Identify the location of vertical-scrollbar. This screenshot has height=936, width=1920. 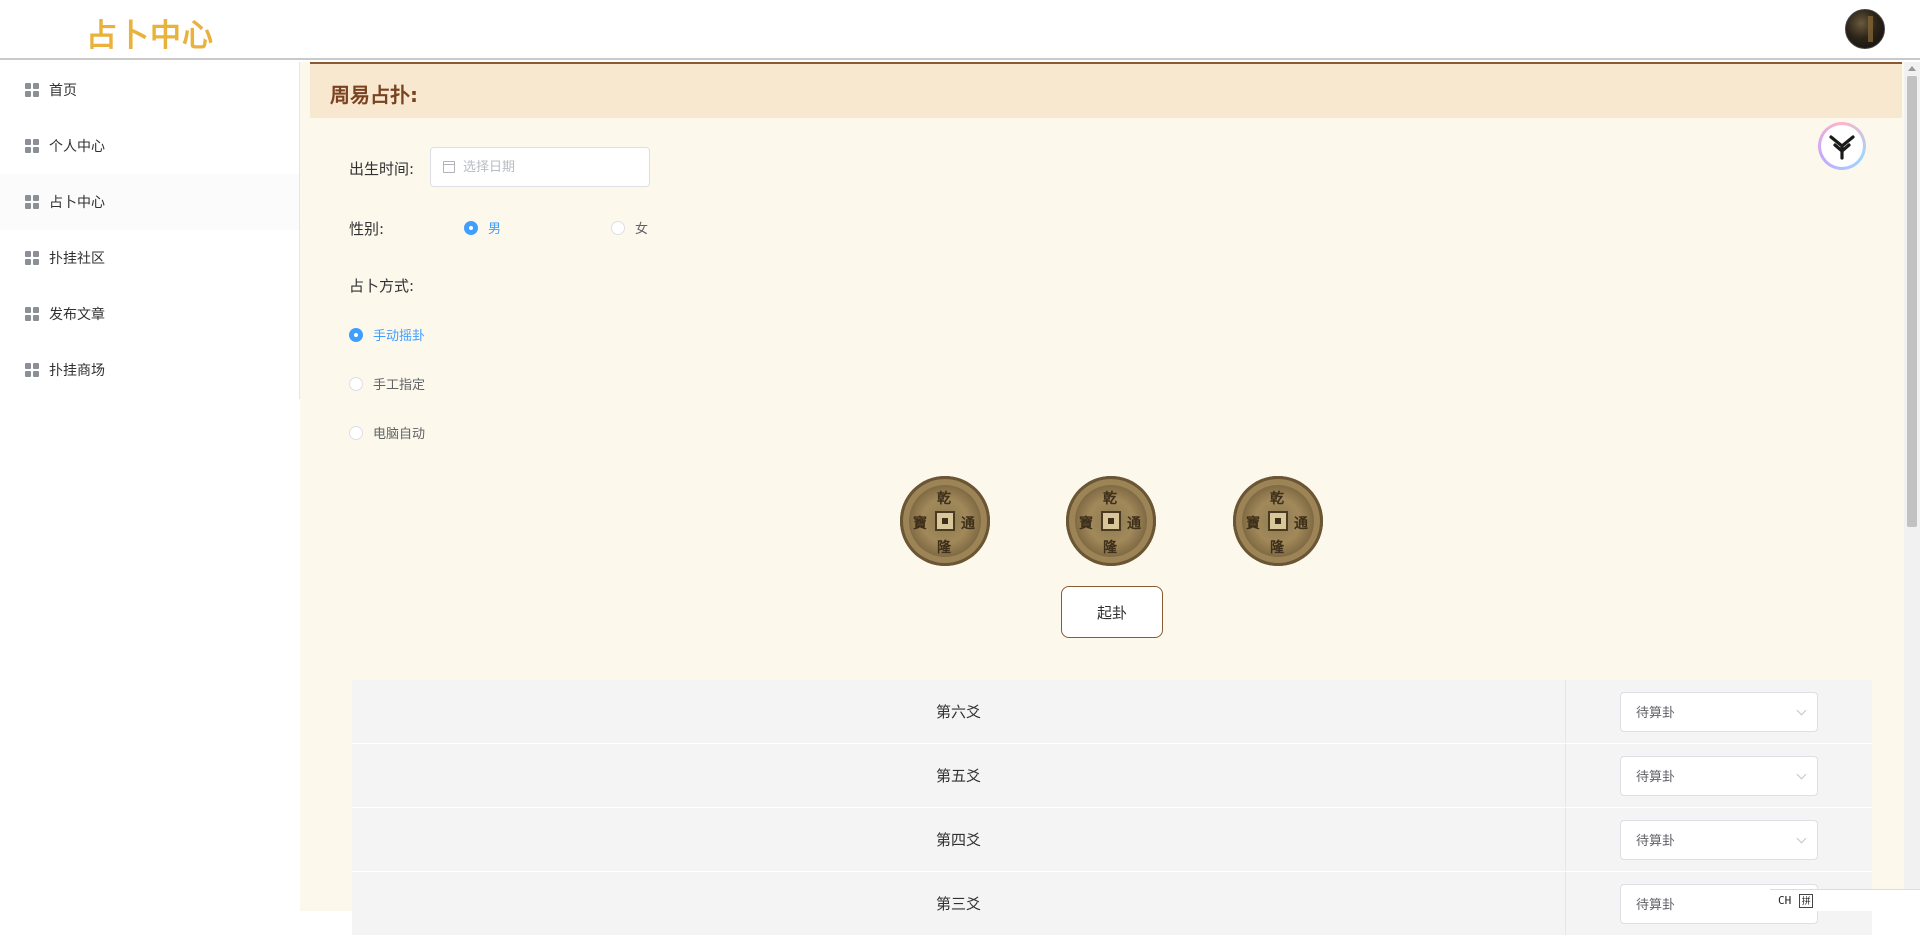
(1912, 486).